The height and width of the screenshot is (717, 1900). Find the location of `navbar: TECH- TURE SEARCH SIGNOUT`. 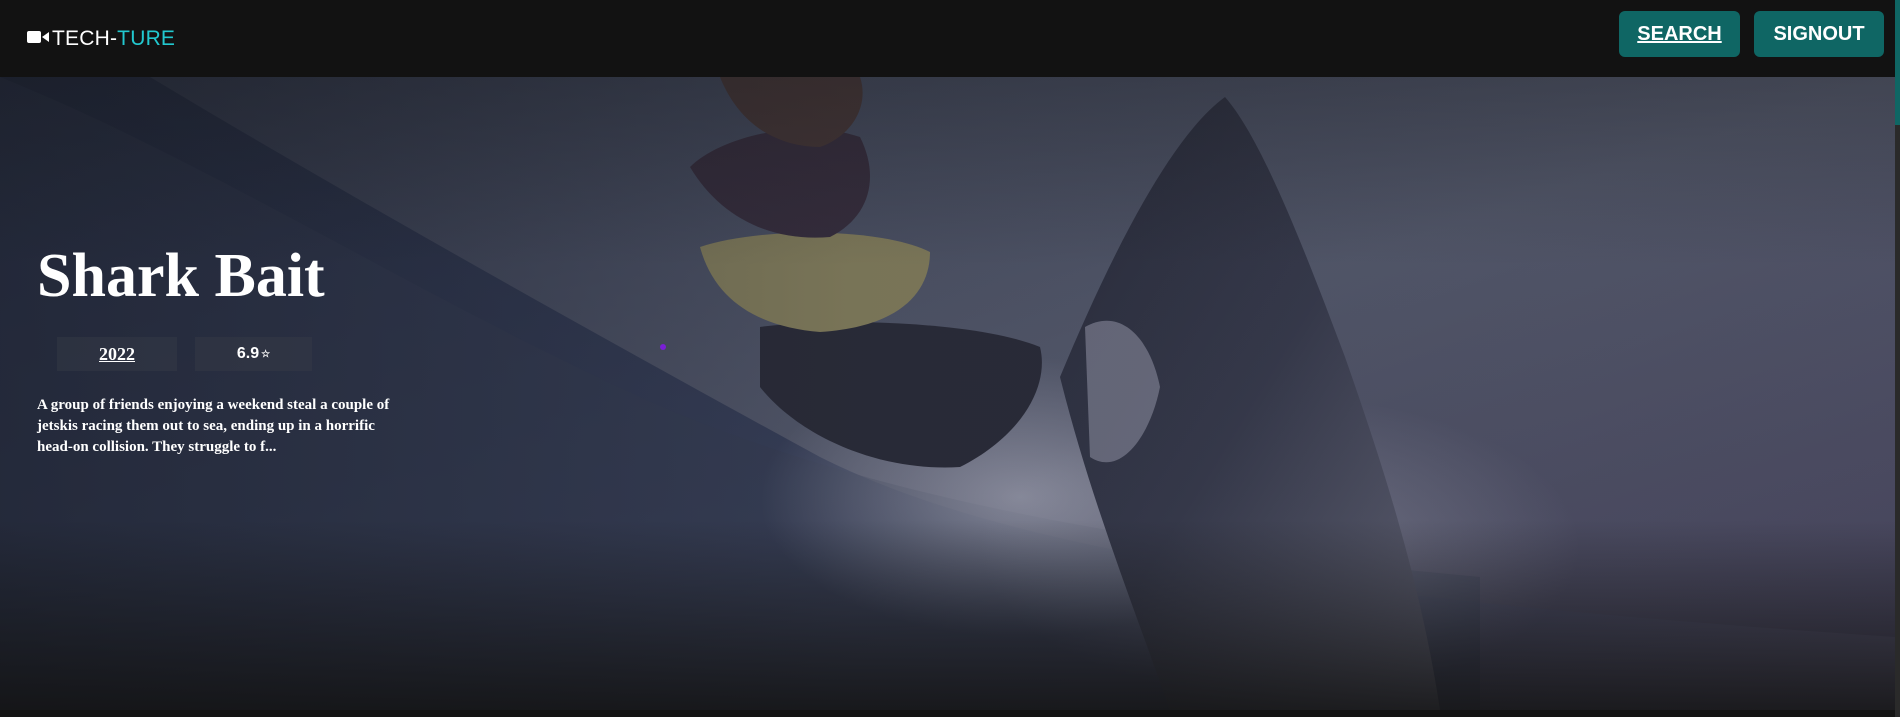

navbar: TECH- TURE SEARCH SIGNOUT is located at coordinates (947, 38).